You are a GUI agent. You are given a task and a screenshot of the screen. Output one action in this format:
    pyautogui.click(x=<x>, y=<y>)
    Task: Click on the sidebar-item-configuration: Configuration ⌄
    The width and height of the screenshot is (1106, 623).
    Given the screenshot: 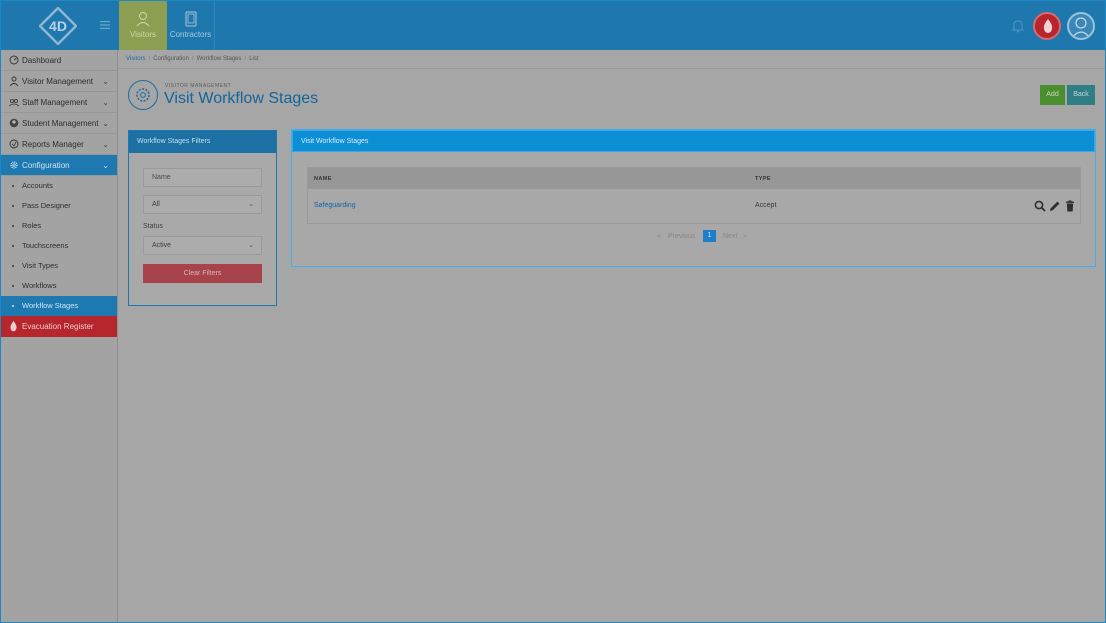 What is the action you would take?
    pyautogui.click(x=59, y=165)
    